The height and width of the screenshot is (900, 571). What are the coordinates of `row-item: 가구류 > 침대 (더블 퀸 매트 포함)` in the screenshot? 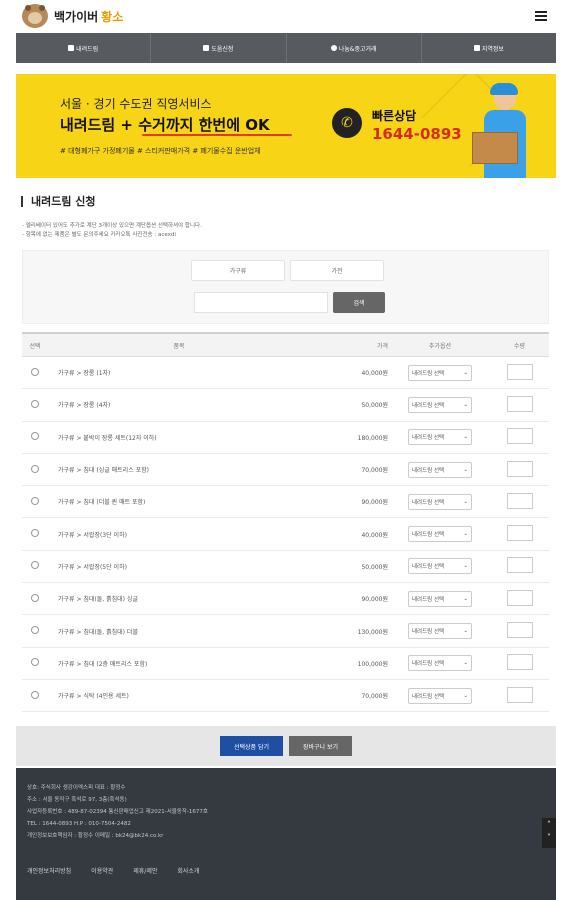 It's located at (102, 503).